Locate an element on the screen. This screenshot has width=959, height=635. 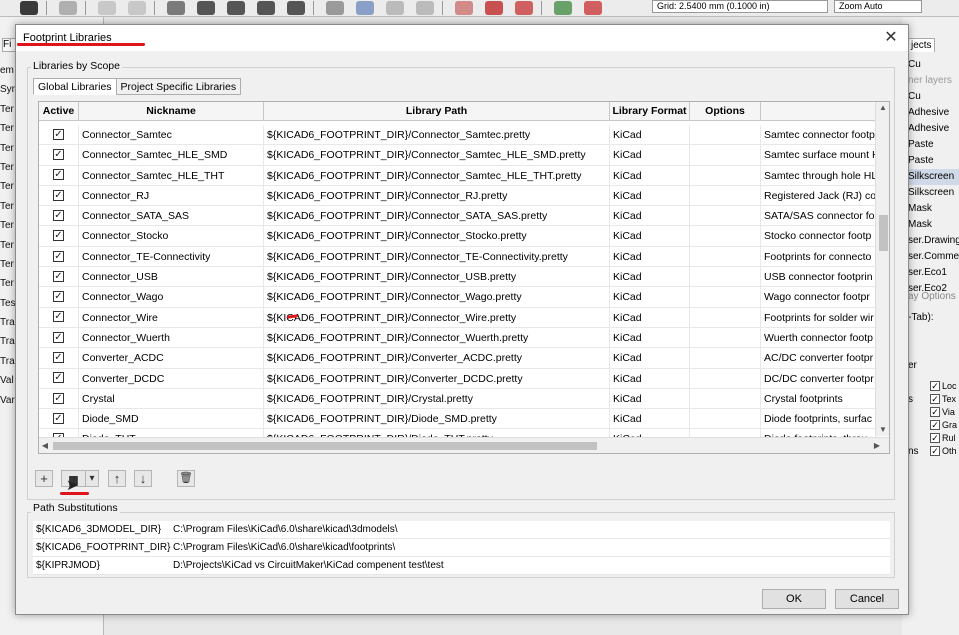
settings-icon is located at coordinates (494, 8).